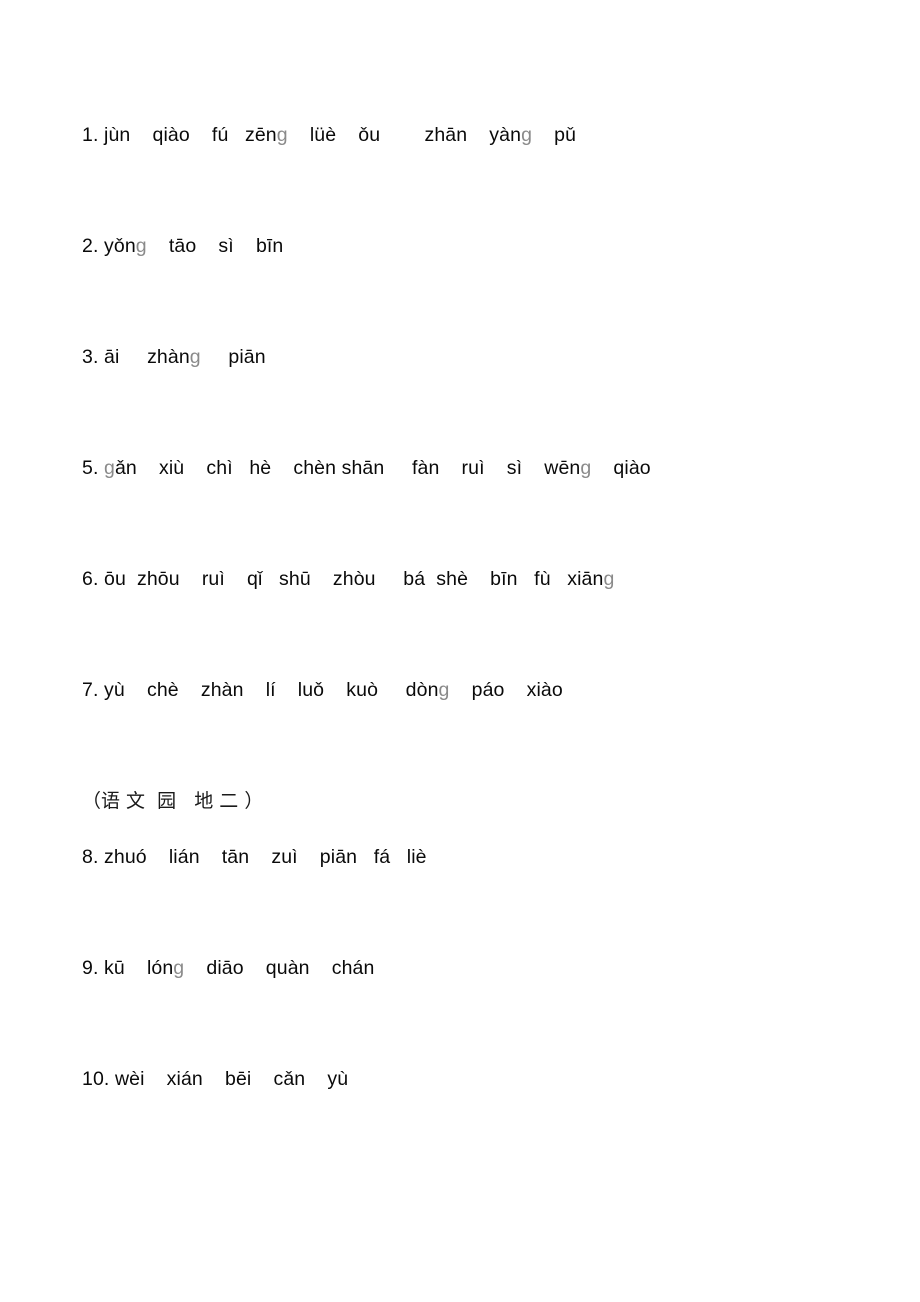 Image resolution: width=920 pixels, height=1302 pixels. Describe the element at coordinates (183, 246) in the screenshot. I see `pinyin-line-2: 2. yǒng tāo sì bīn` at that location.